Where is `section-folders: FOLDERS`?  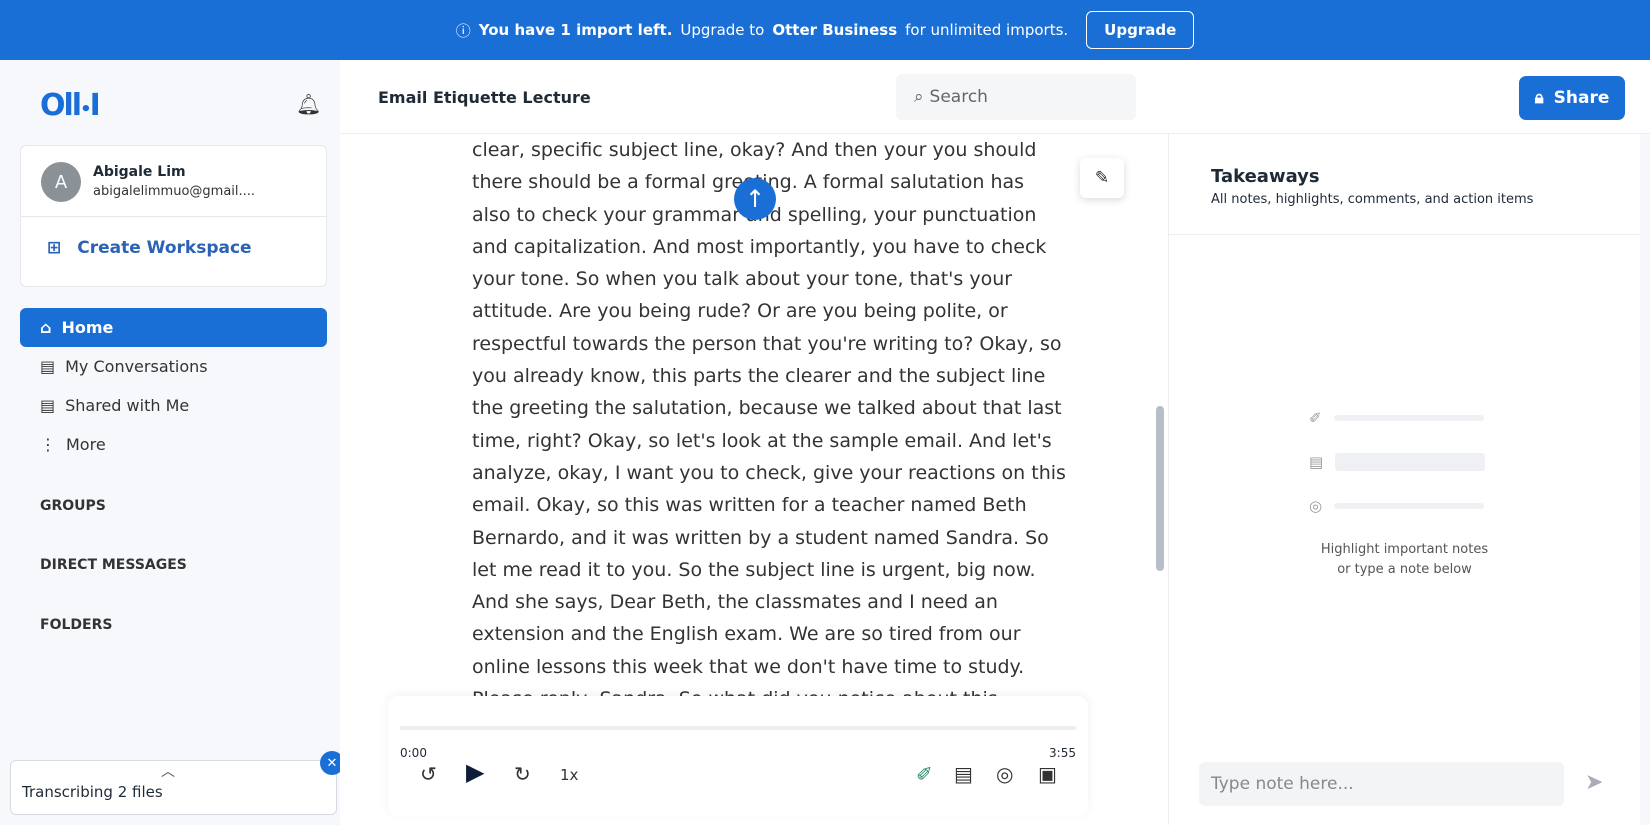 section-folders: FOLDERS is located at coordinates (76, 625).